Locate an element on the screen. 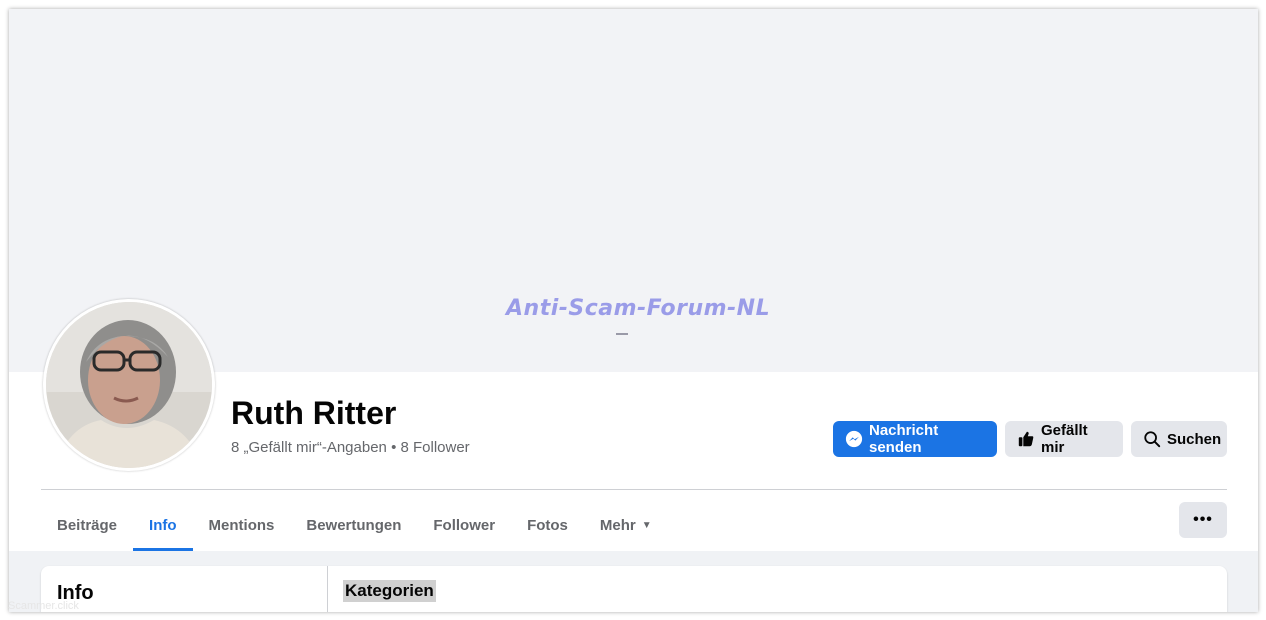 The height and width of the screenshot is (620, 1266). profile-photo is located at coordinates (129, 385).